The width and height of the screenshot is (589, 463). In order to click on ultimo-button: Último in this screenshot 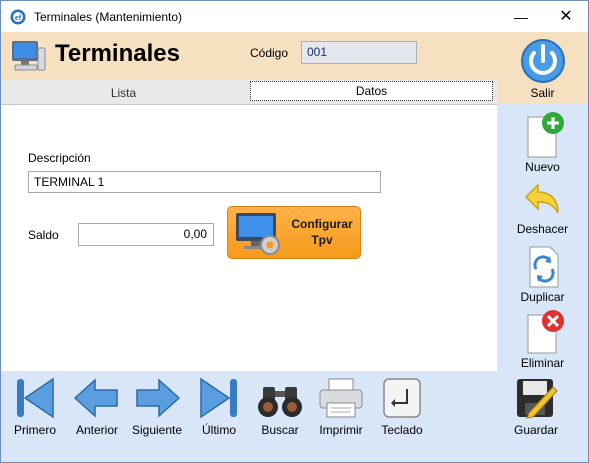, I will do `click(219, 407)`.